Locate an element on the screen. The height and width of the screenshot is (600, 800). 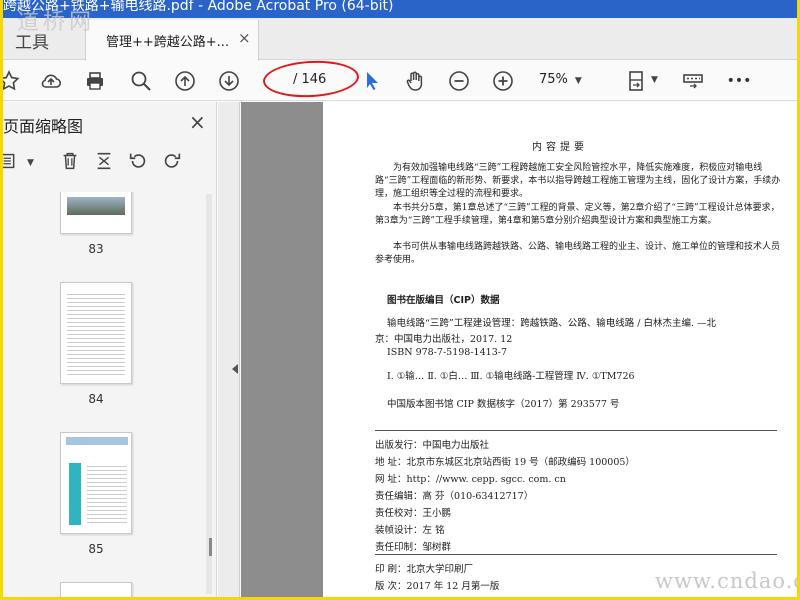
panel-toolbar: ▼ is located at coordinates (110, 166).